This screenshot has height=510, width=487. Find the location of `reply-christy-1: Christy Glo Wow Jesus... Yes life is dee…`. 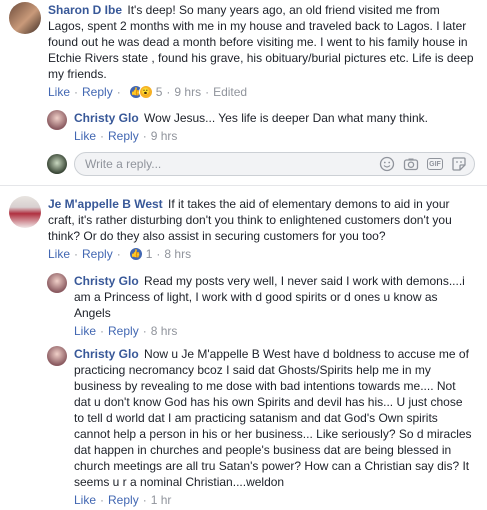

reply-christy-1: Christy Glo Wow Jesus... Yes life is dee… is located at coordinates (262, 127).